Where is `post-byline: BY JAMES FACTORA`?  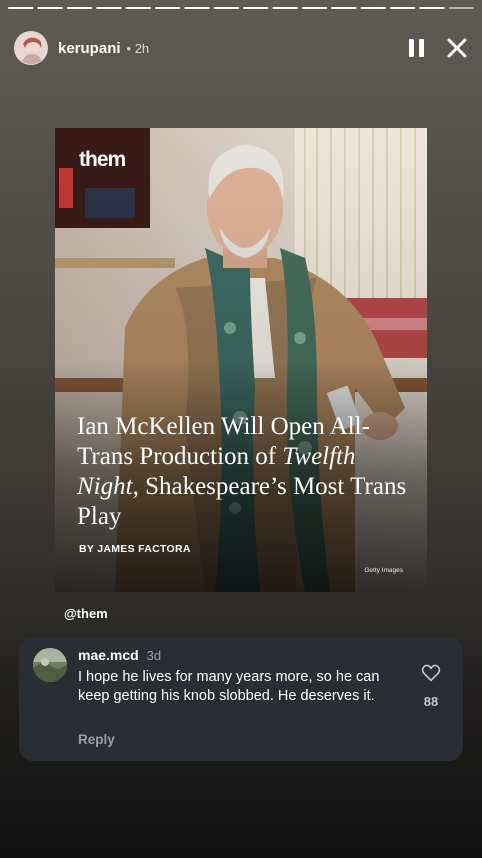
post-byline: BY JAMES FACTORA is located at coordinates (135, 549).